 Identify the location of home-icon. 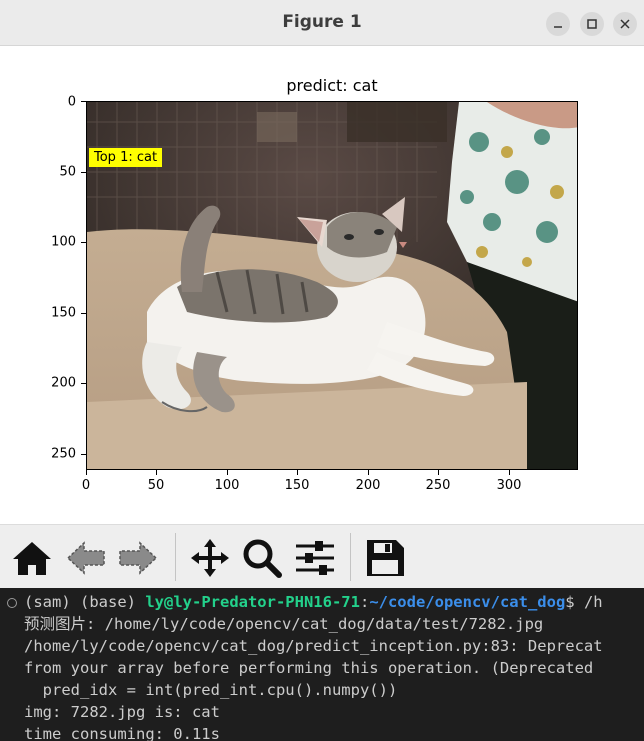
(32, 558).